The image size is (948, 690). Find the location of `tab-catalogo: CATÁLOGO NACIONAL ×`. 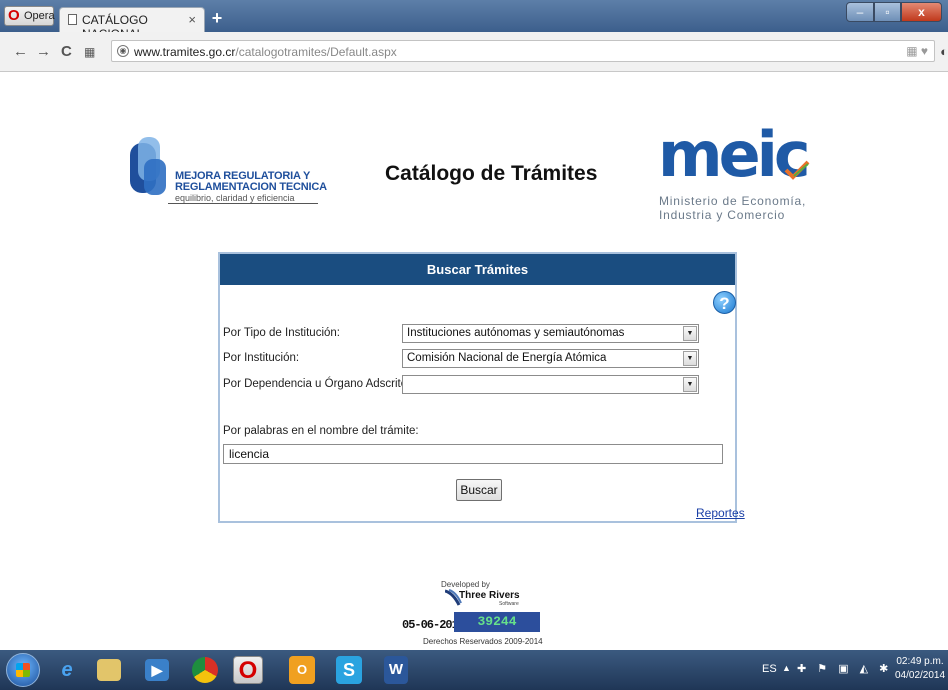

tab-catalogo: CATÁLOGO NACIONAL × is located at coordinates (132, 24).